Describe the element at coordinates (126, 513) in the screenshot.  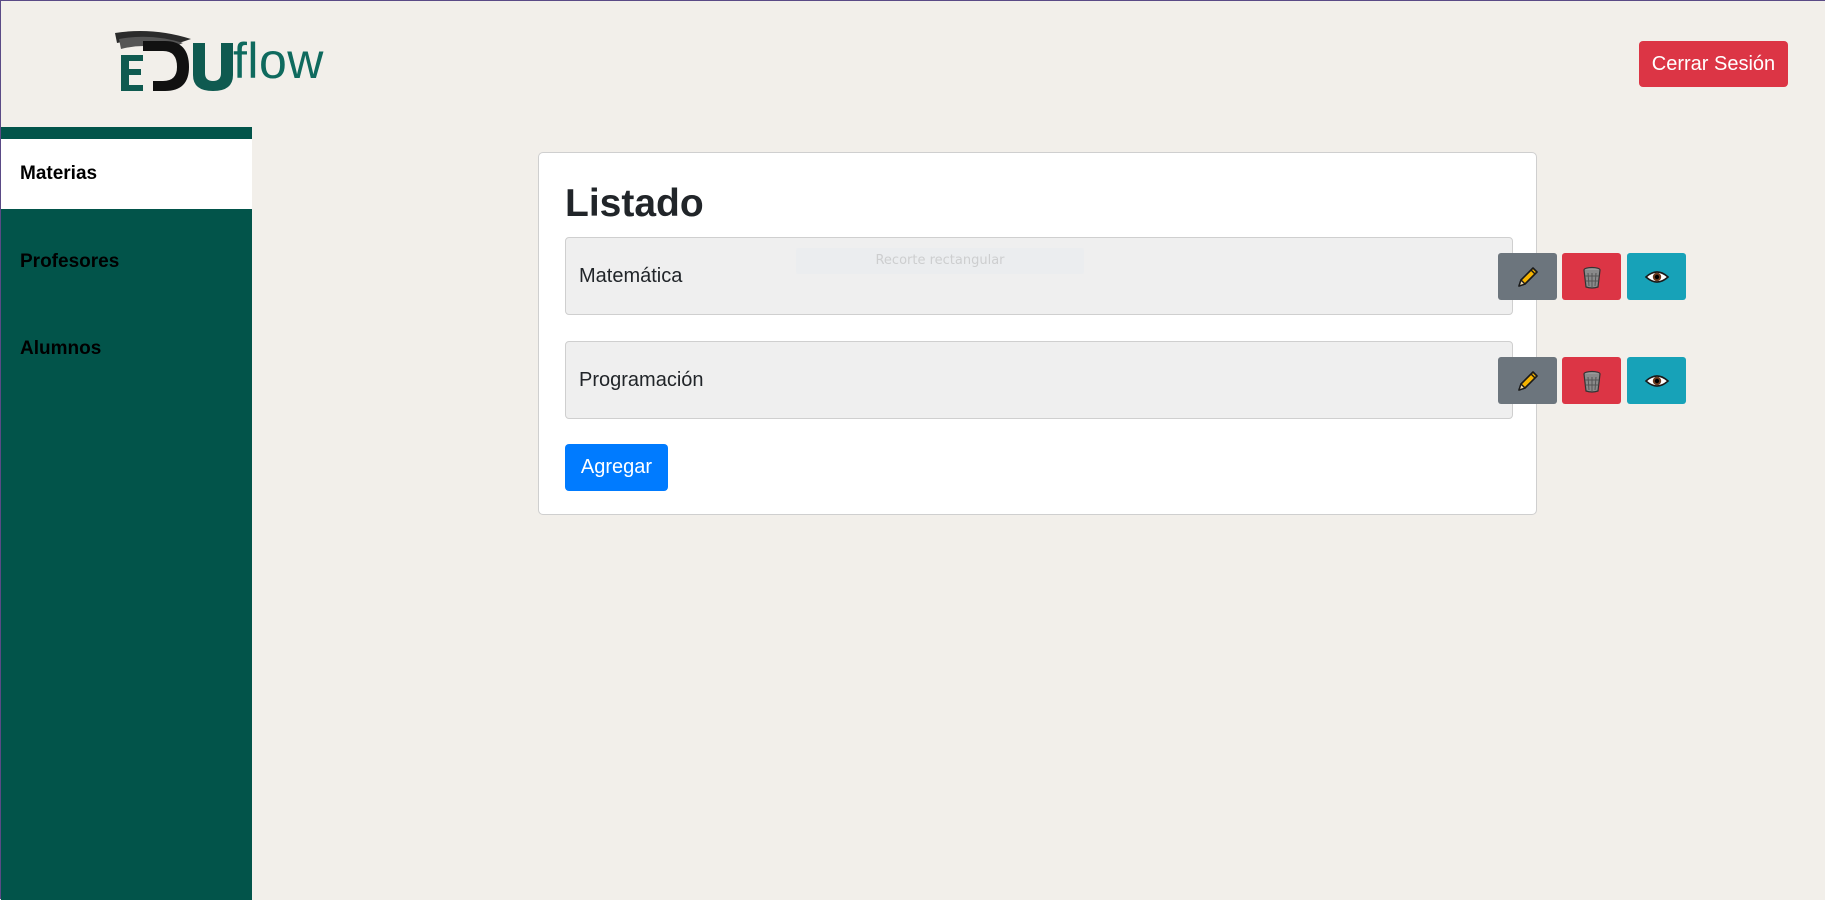
I see `sidebar: Materias Profesores Alumnos` at that location.